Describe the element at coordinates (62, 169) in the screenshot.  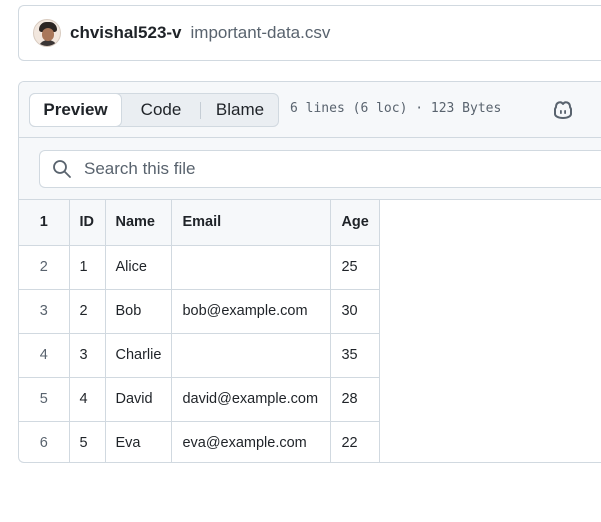
I see `search-icon` at that location.